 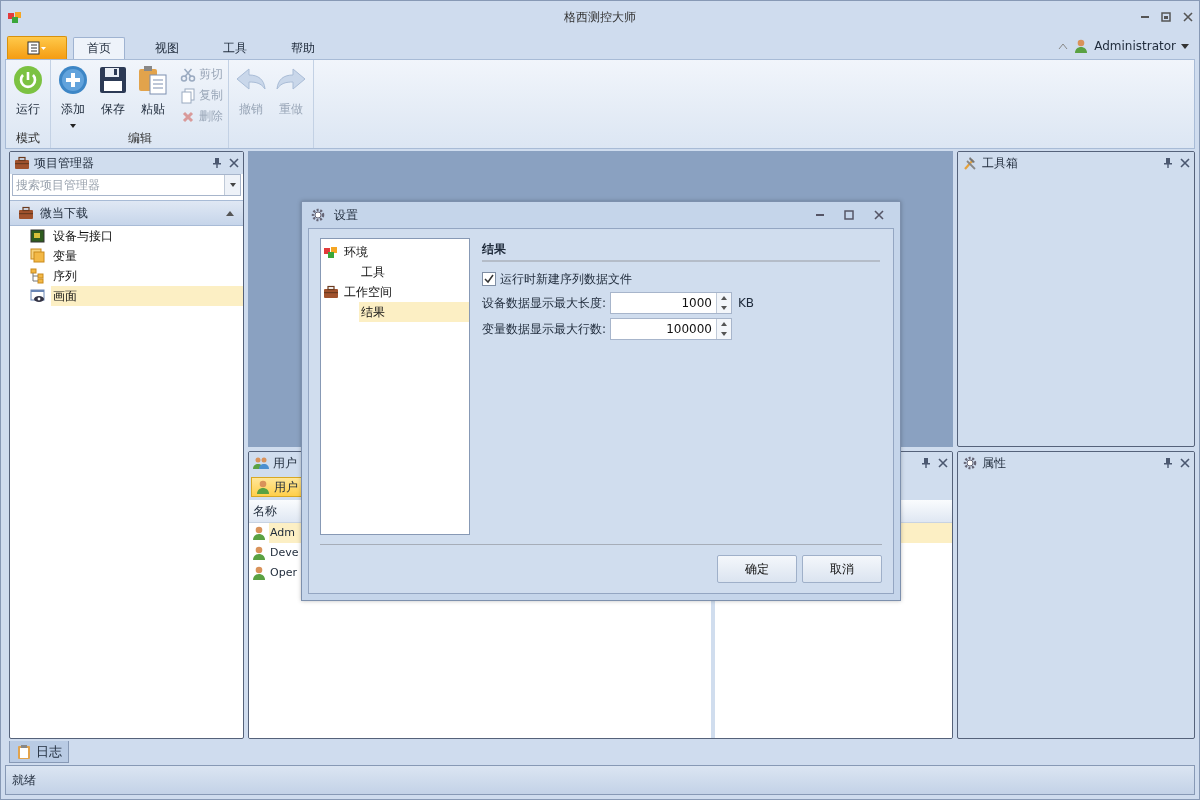 What do you see at coordinates (671, 303) in the screenshot?
I see `number-field: 1000` at bounding box center [671, 303].